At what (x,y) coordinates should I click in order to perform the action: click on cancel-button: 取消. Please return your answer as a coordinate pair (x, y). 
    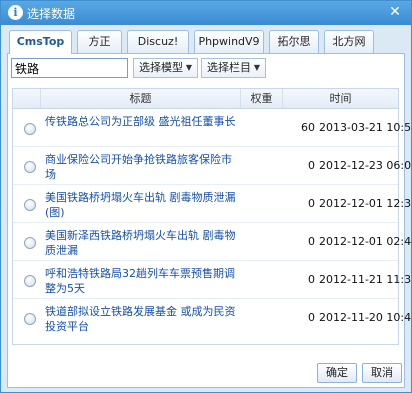
    Looking at the image, I should click on (382, 373).